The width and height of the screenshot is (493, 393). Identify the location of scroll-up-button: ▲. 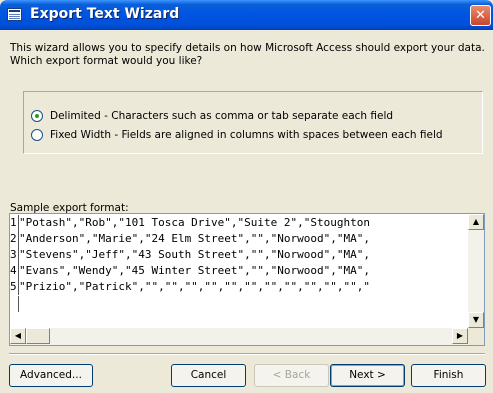
(476, 222).